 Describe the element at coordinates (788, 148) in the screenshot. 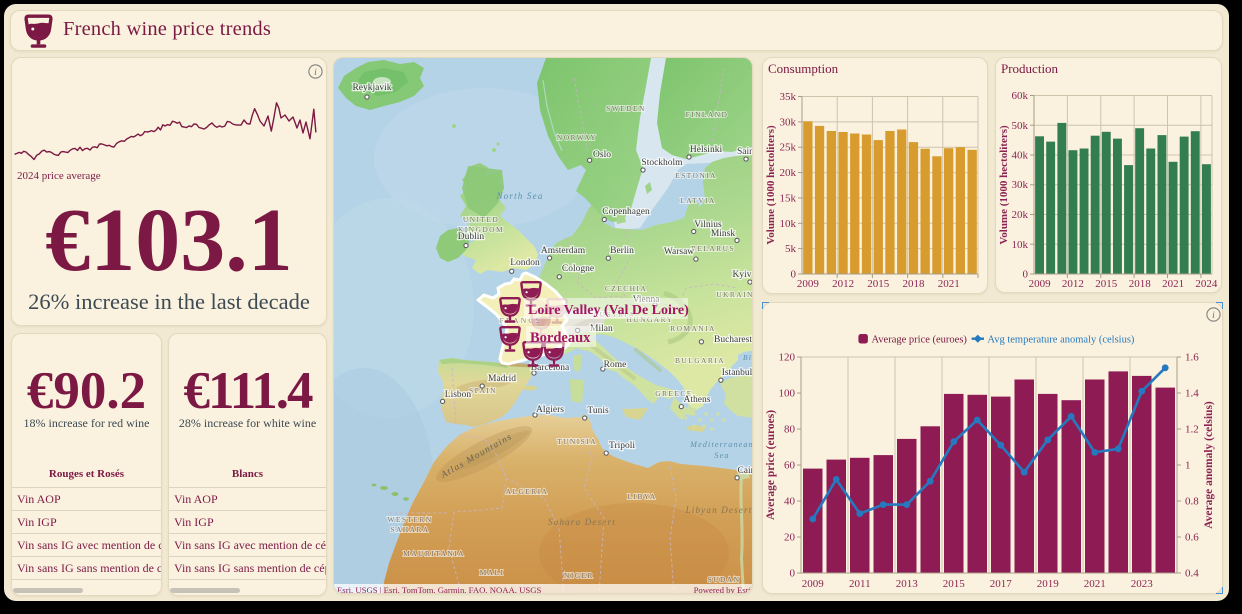

I see `svg-text: 25k` at that location.